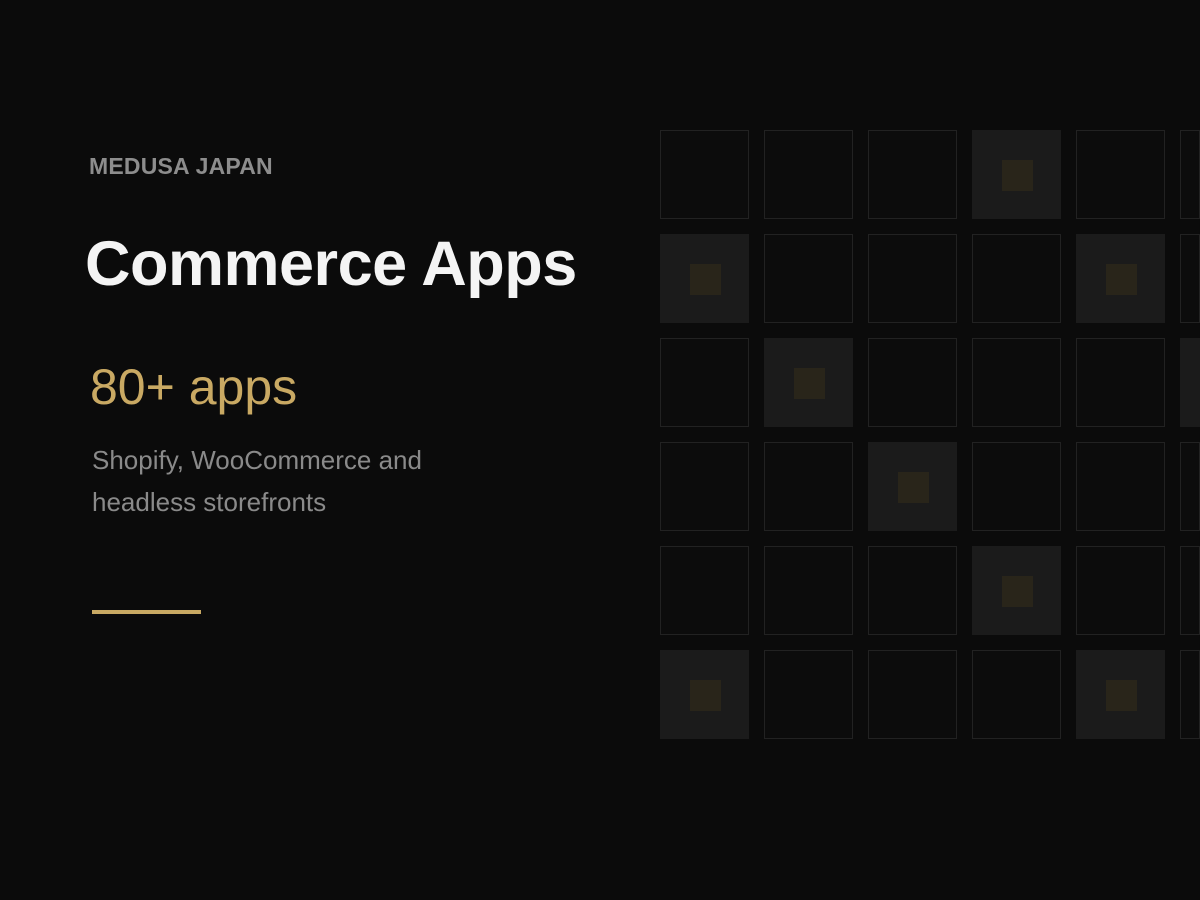 This screenshot has width=1200, height=900. What do you see at coordinates (194, 387) in the screenshot?
I see `app-count: 80+ apps` at bounding box center [194, 387].